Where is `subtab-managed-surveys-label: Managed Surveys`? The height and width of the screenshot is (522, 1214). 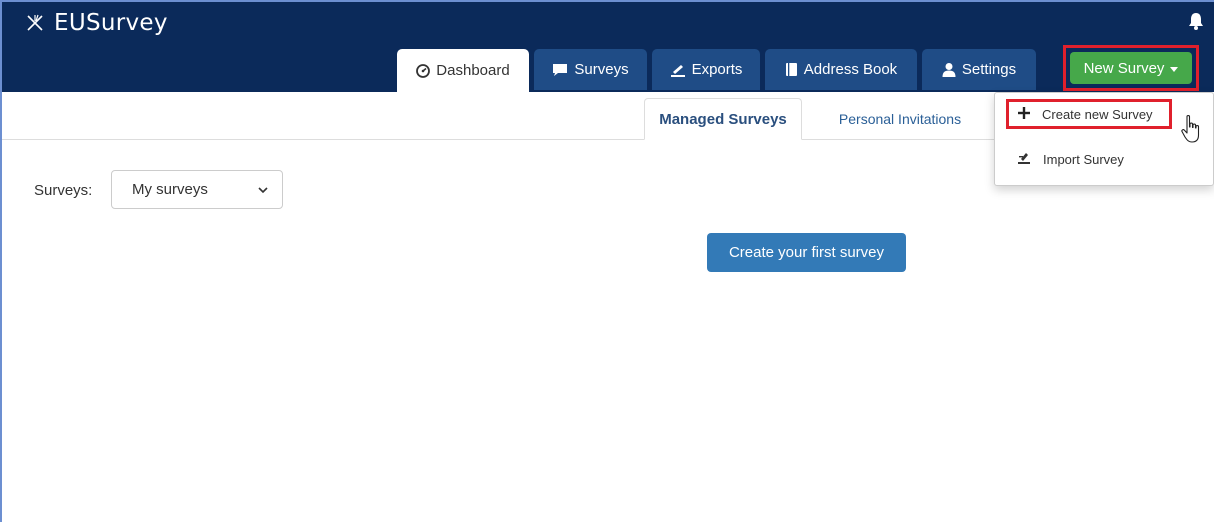 subtab-managed-surveys-label: Managed Surveys is located at coordinates (723, 119).